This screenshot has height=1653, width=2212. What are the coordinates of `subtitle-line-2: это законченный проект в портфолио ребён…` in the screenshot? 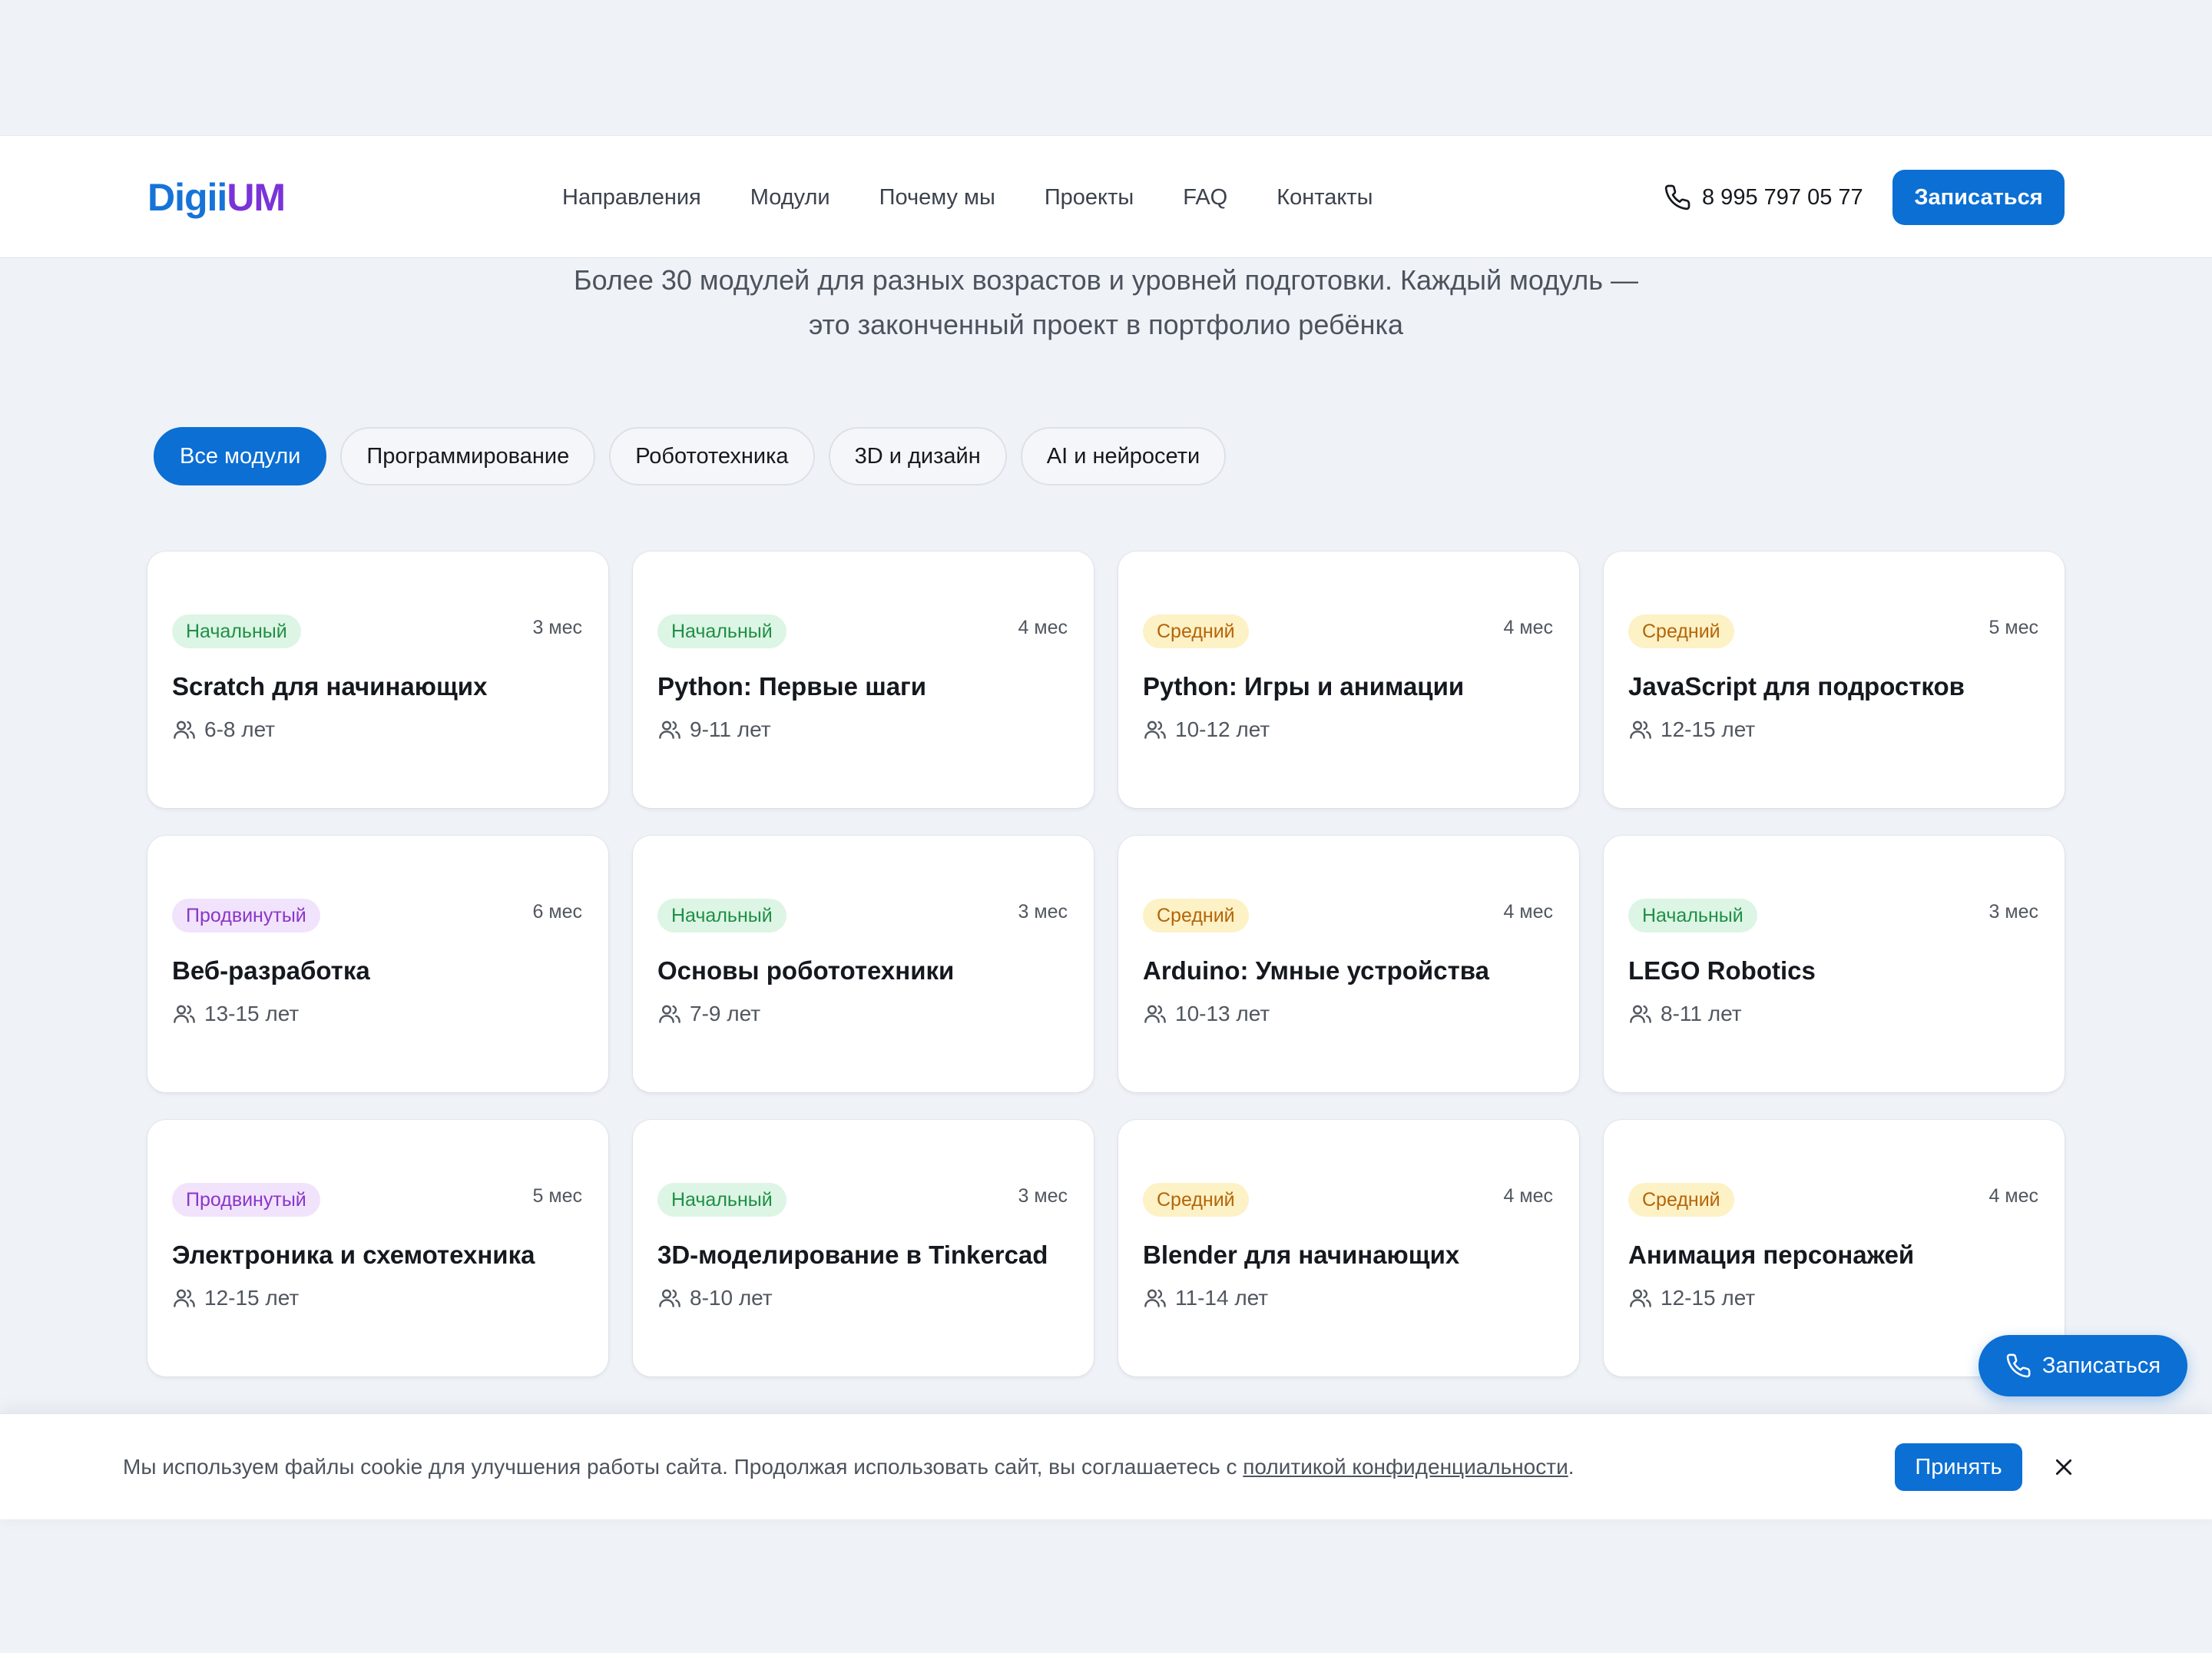 It's located at (1106, 324).